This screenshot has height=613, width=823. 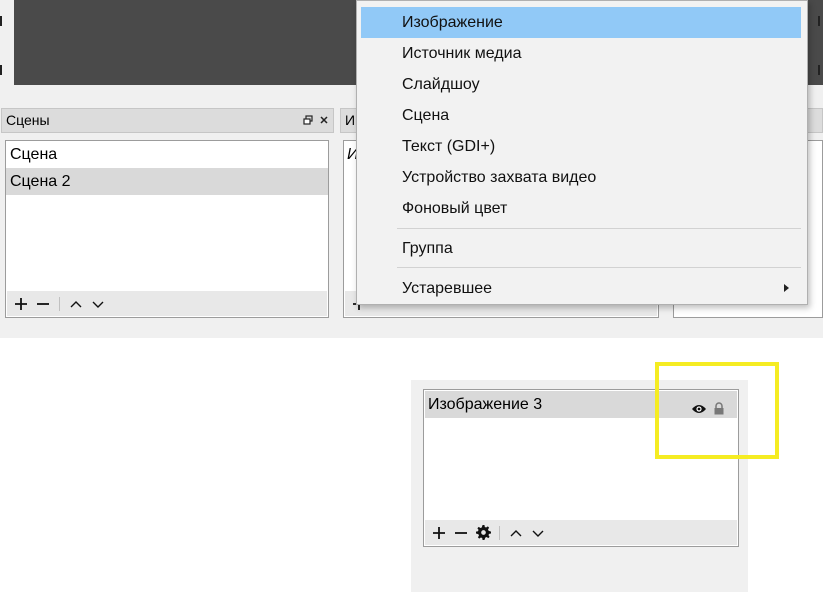 What do you see at coordinates (581, 288) in the screenshot?
I see `menu-item-deprecated: Устаревшее` at bounding box center [581, 288].